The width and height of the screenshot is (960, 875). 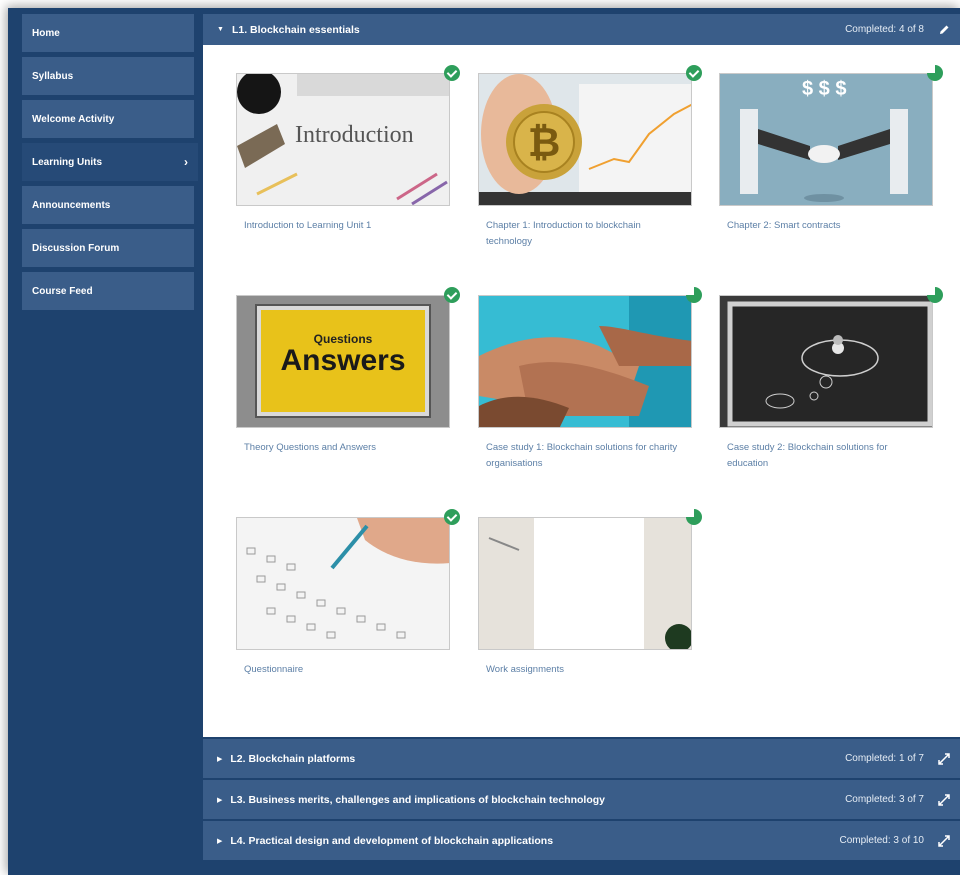 What do you see at coordinates (826, 226) in the screenshot?
I see `card-title: Chapter 2: Smart contracts` at bounding box center [826, 226].